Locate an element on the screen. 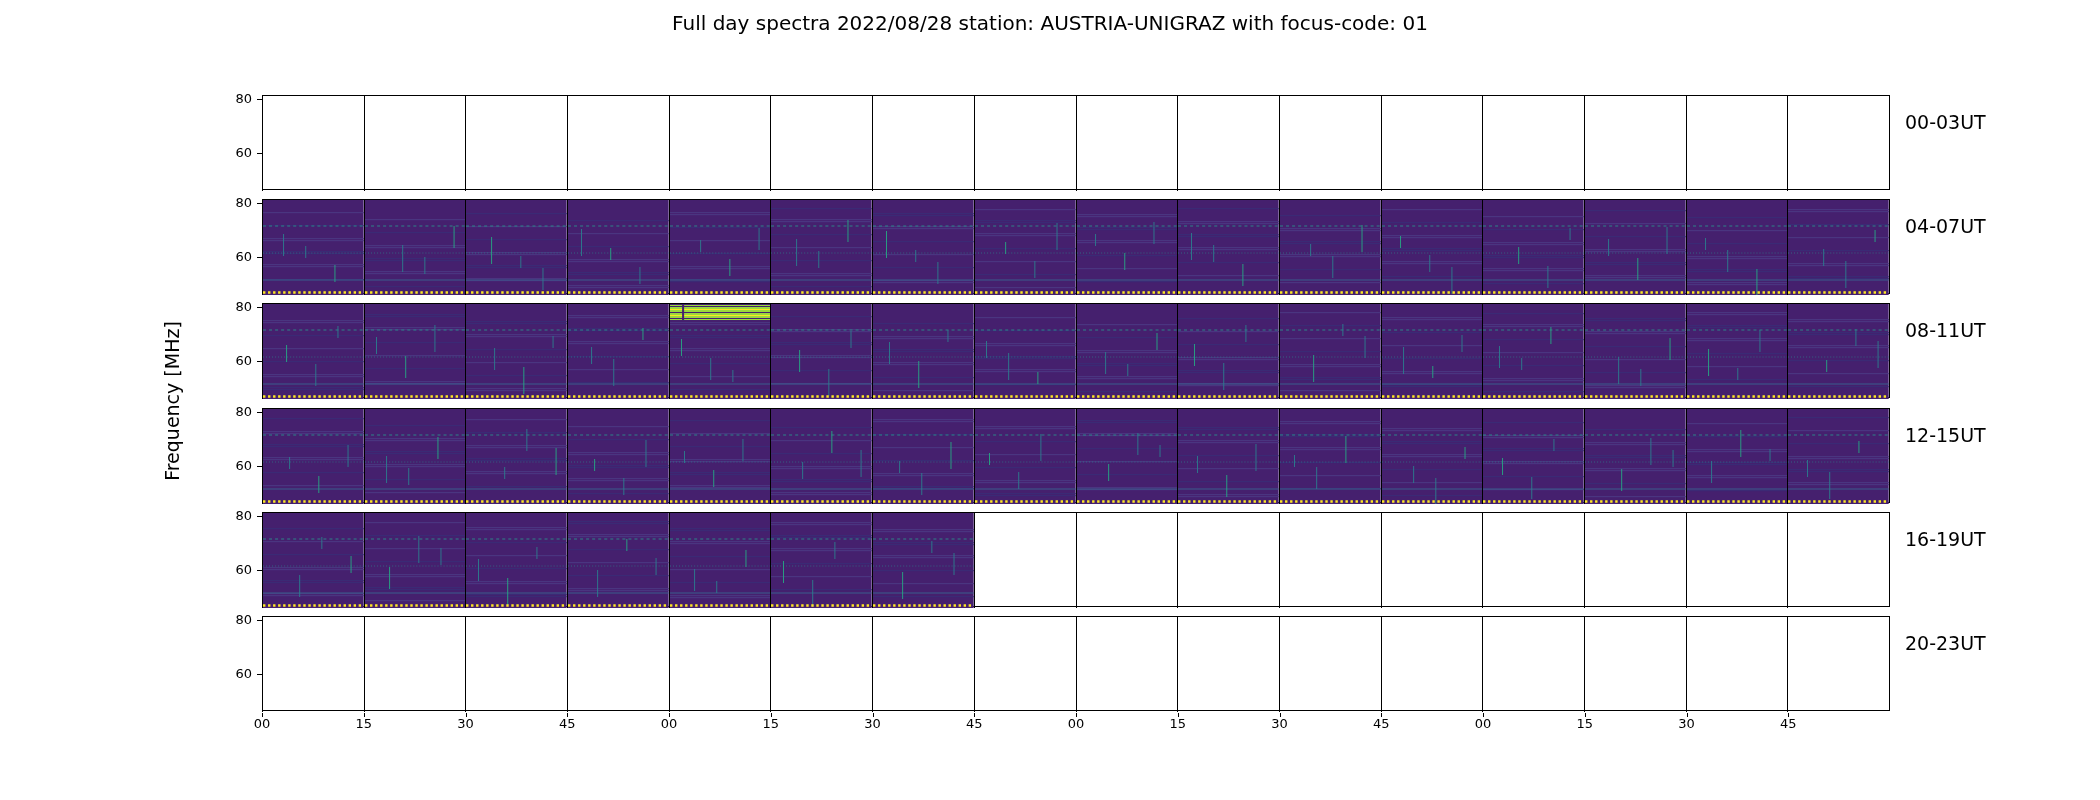 This screenshot has width=2100, height=800. row-label: 12-15UT is located at coordinates (1945, 434).